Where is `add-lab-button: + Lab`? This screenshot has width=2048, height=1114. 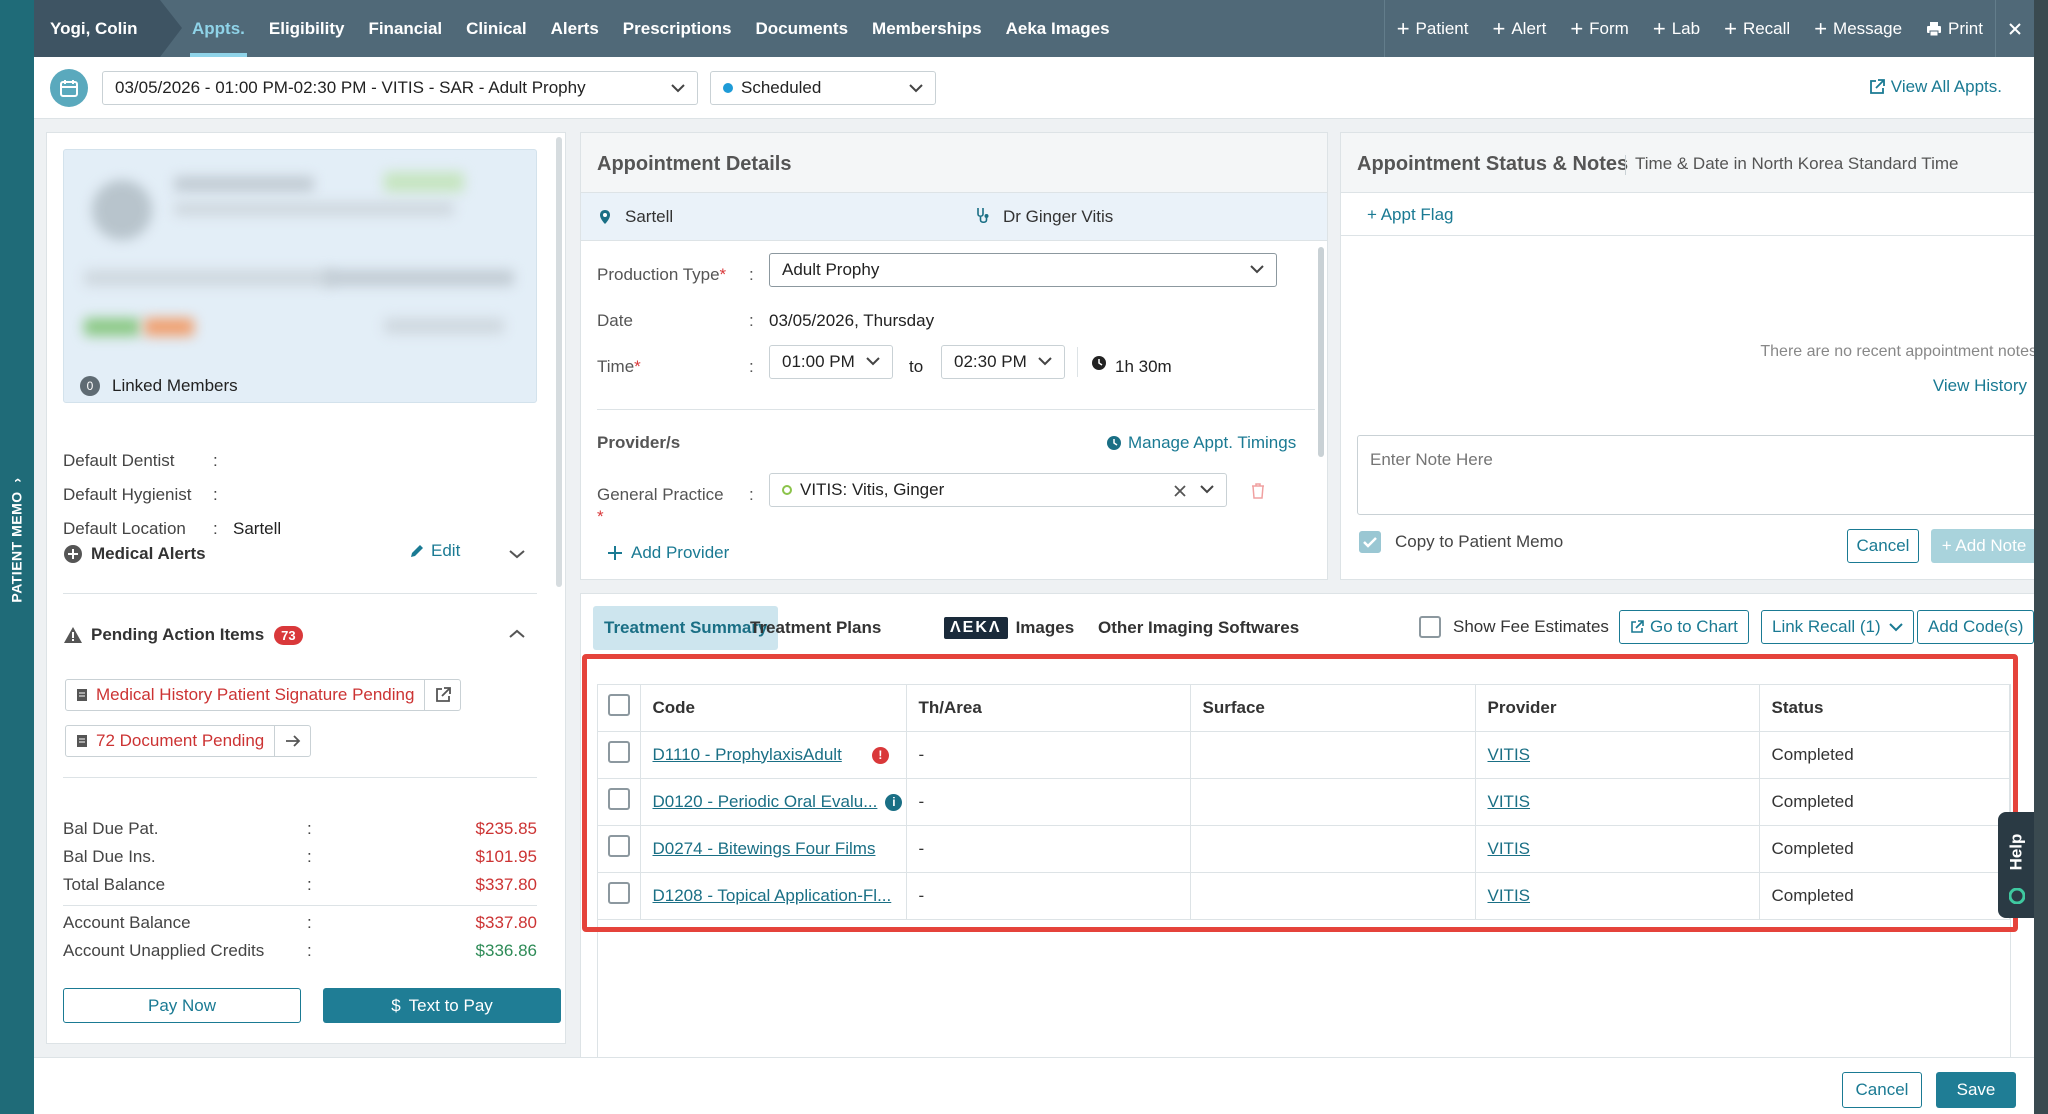
add-lab-button: + Lab is located at coordinates (1676, 28).